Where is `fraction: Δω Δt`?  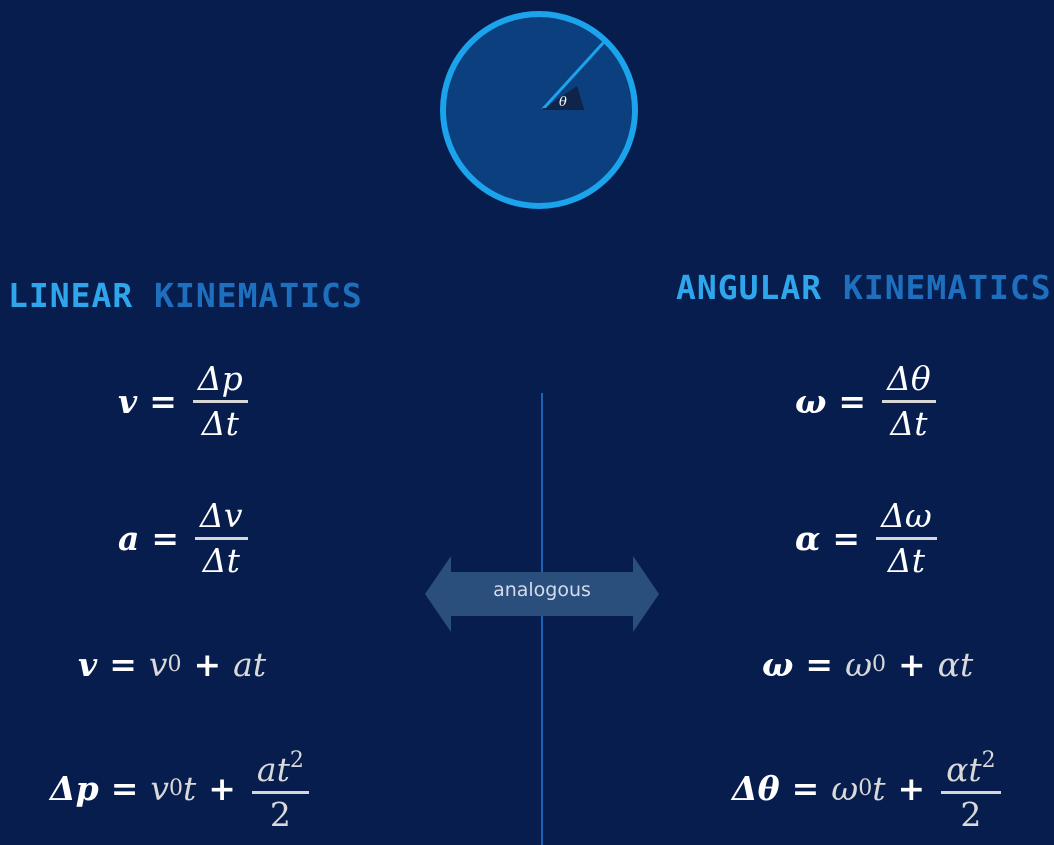 fraction: Δω Δt is located at coordinates (906, 538).